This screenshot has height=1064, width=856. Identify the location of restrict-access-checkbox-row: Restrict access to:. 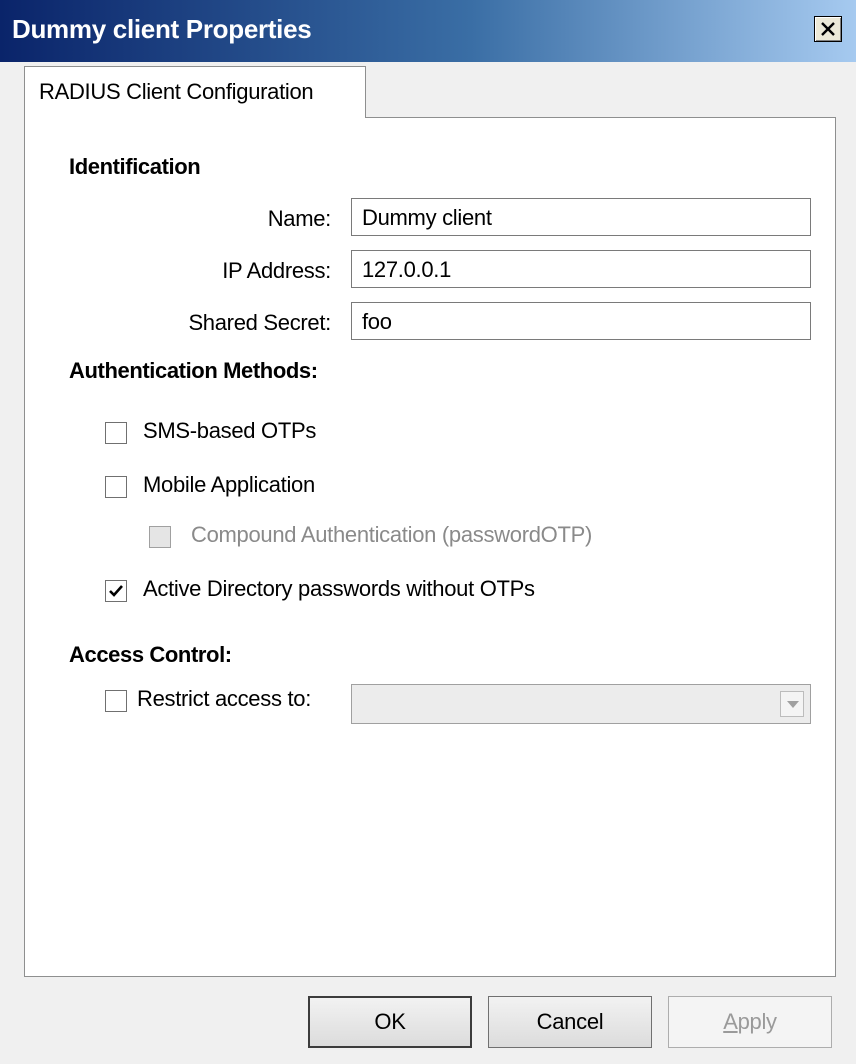
(235, 702).